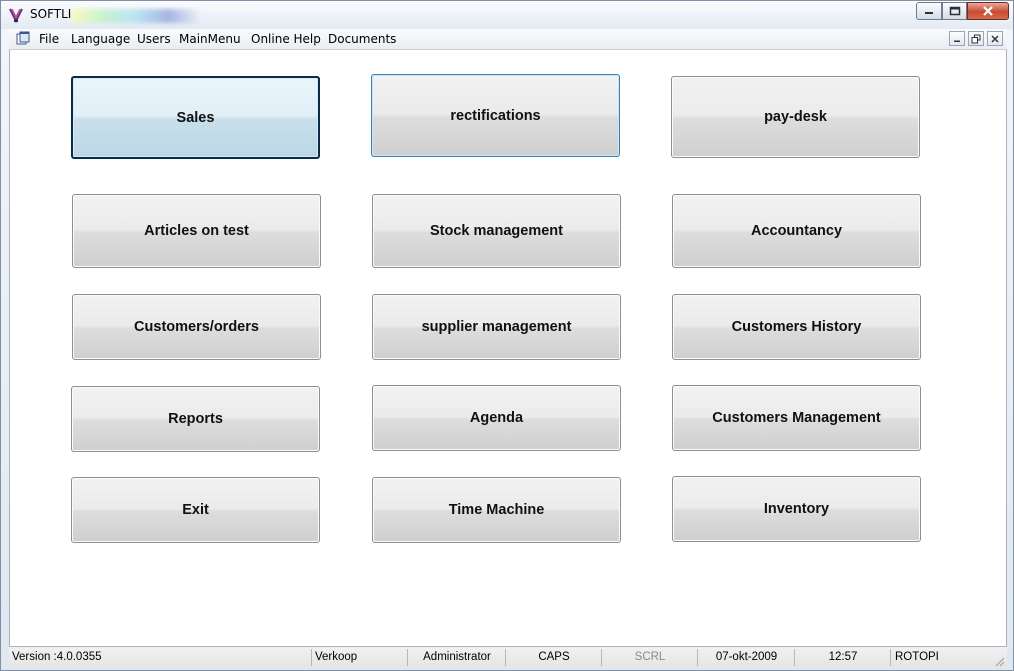 This screenshot has width=1014, height=671. I want to click on supplier-management-button: supplier management, so click(496, 327).